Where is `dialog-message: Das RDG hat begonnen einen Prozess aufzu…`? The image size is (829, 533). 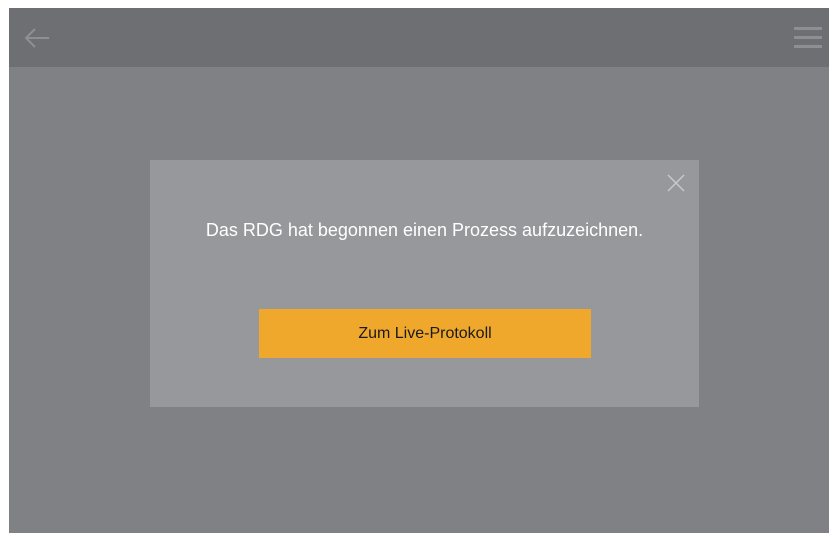
dialog-message: Das RDG hat begonnen einen Prozess aufzu… is located at coordinates (424, 230).